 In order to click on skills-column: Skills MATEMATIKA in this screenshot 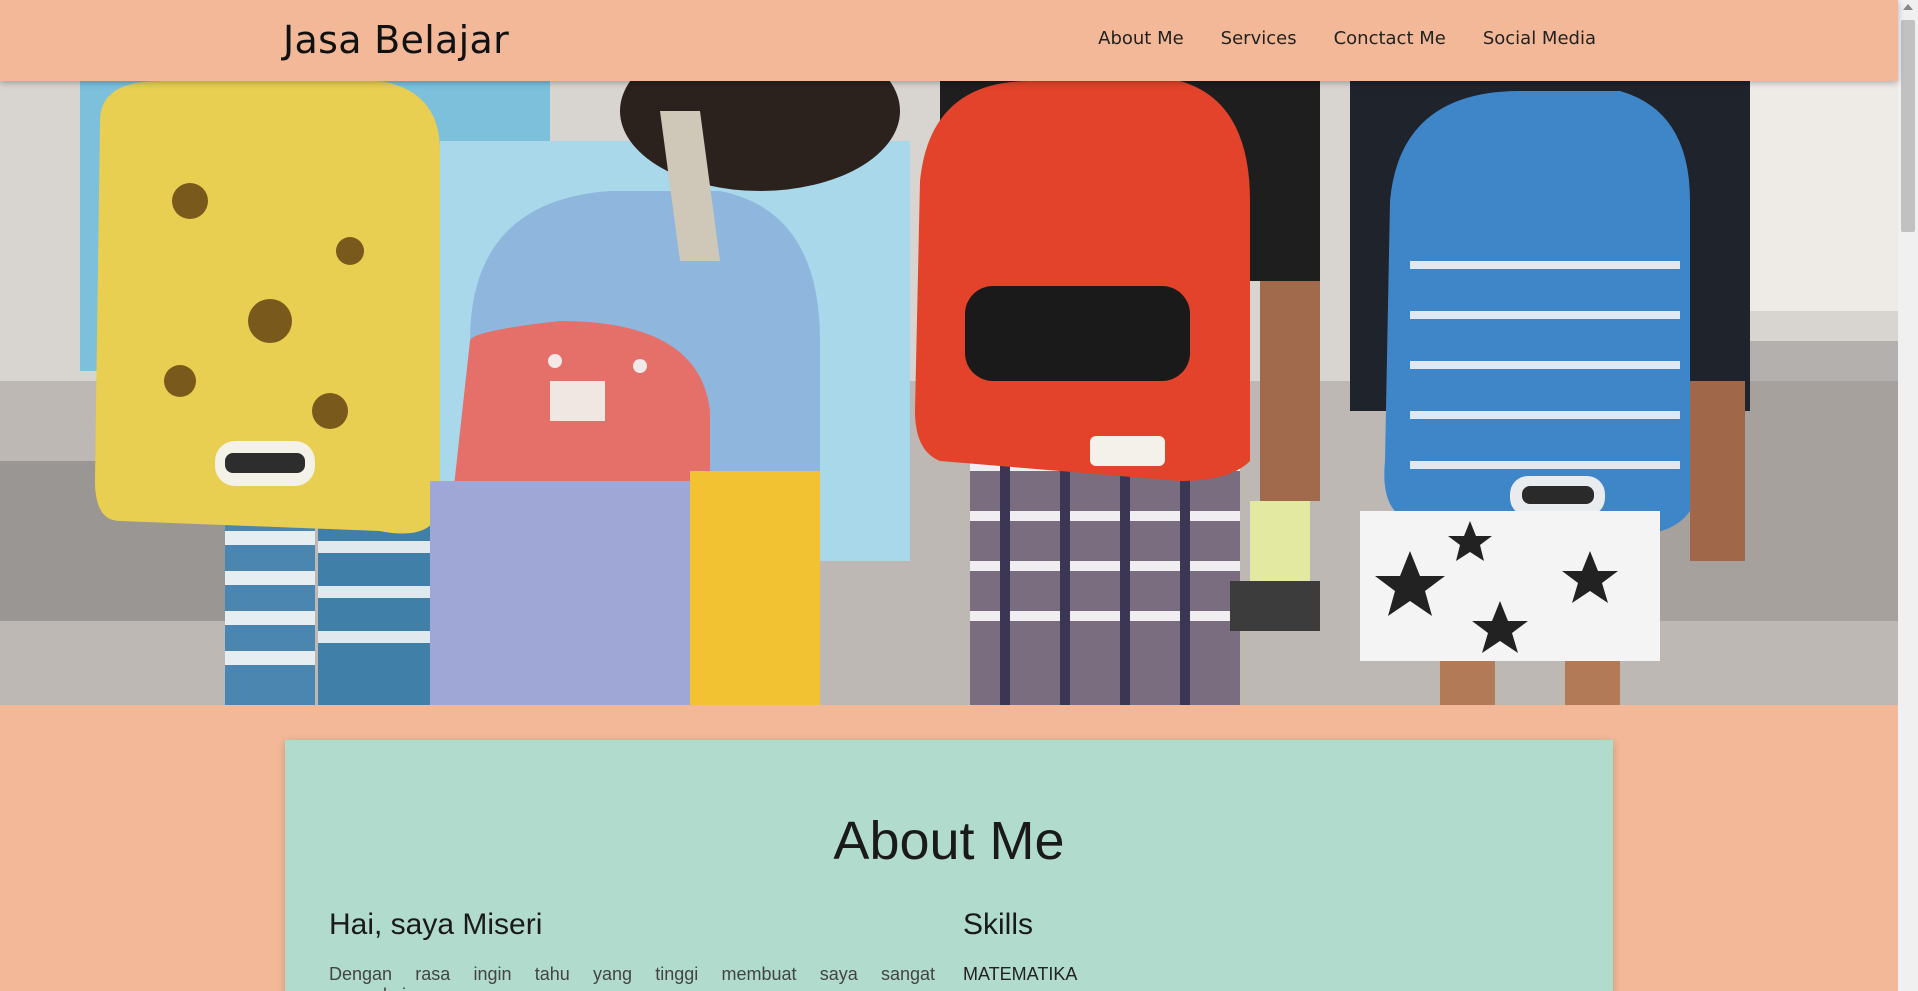, I will do `click(1263, 946)`.